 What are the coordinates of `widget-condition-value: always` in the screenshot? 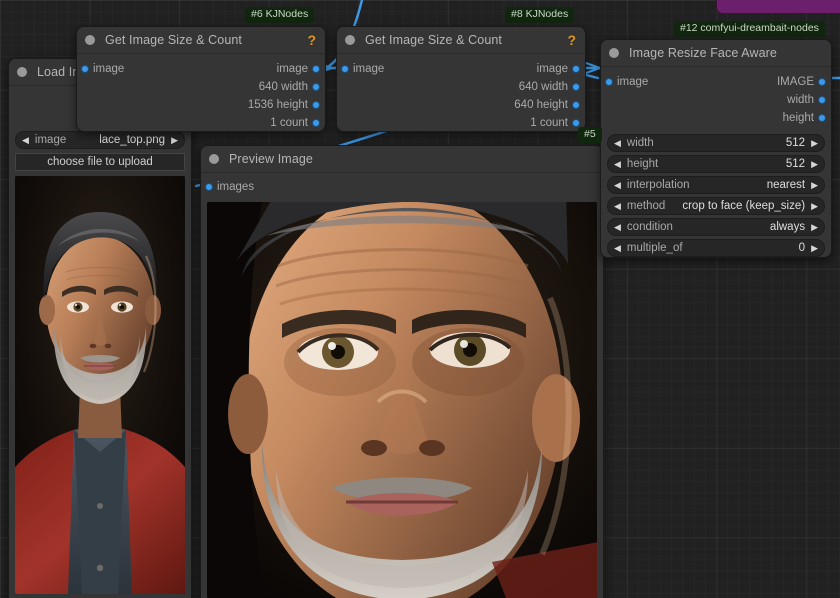 It's located at (787, 227).